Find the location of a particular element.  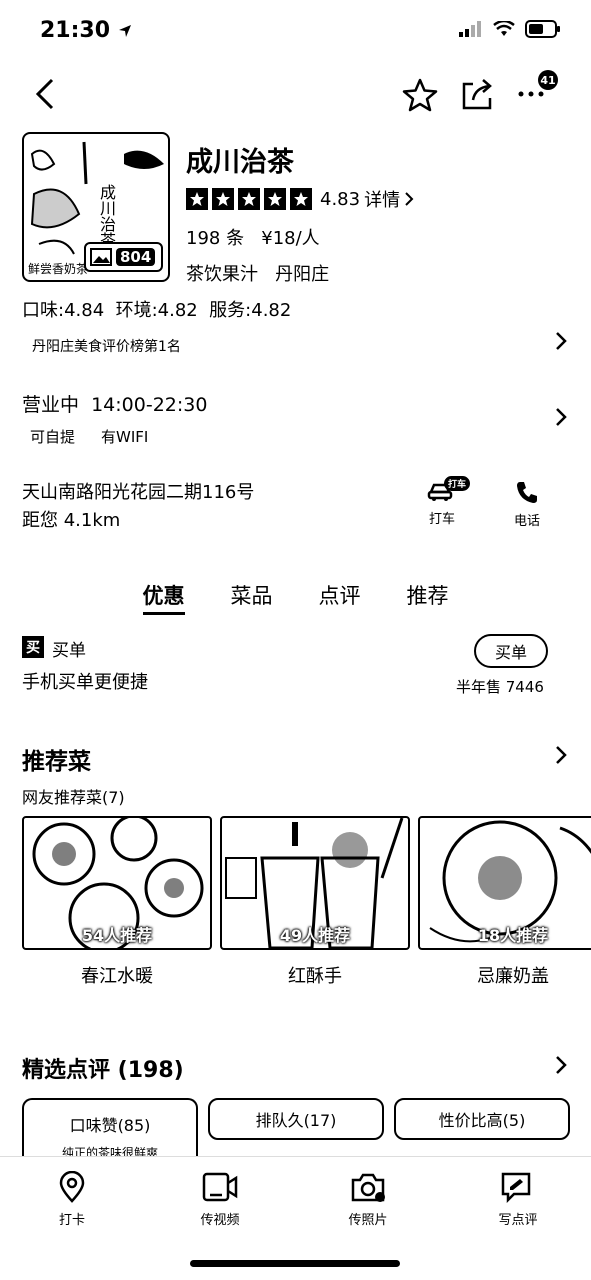

recommended-dishes-subtitle: 网友推荐菜(7) is located at coordinates (73, 797).